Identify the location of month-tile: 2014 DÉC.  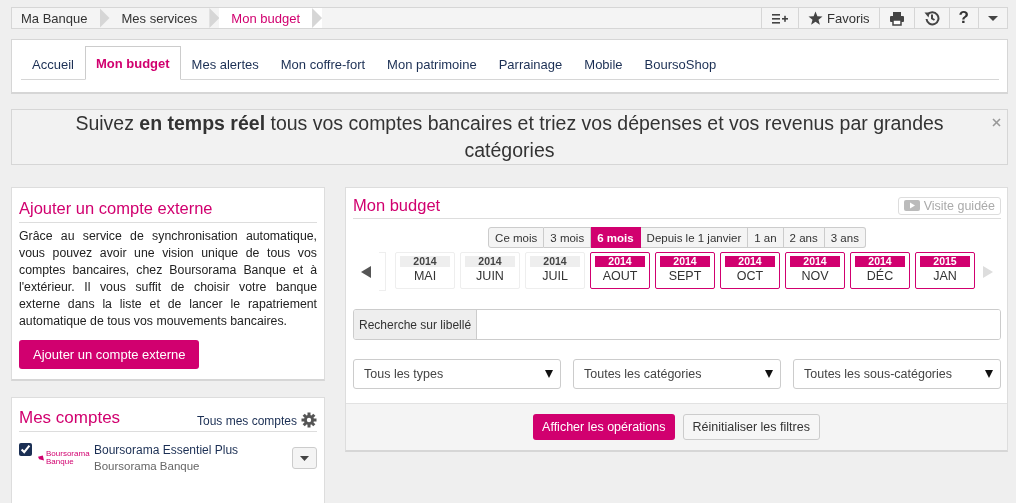
(880, 270).